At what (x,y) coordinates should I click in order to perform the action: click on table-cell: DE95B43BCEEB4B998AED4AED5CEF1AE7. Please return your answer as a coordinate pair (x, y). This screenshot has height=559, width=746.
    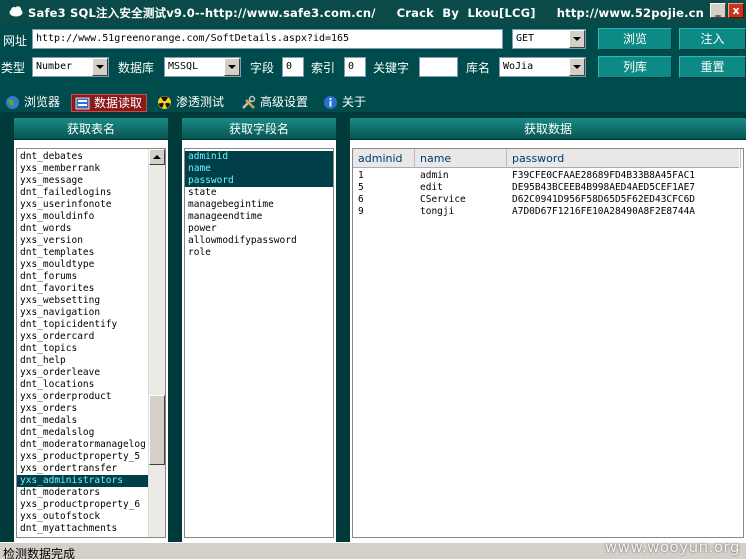
    Looking at the image, I should click on (604, 187).